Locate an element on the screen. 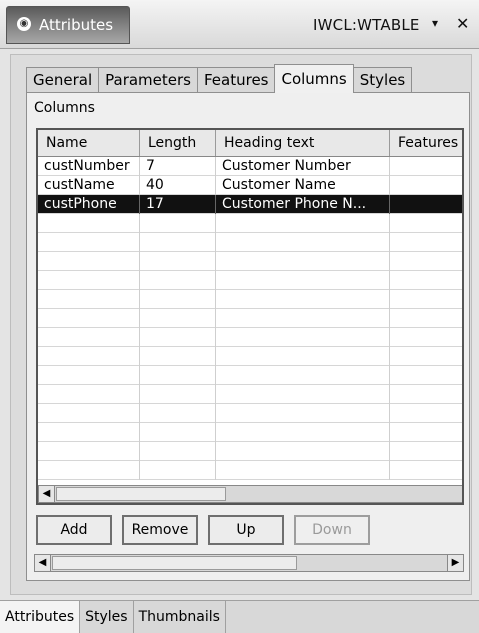 Image resolution: width=479 pixels, height=633 pixels. tab-features: Features is located at coordinates (236, 79).